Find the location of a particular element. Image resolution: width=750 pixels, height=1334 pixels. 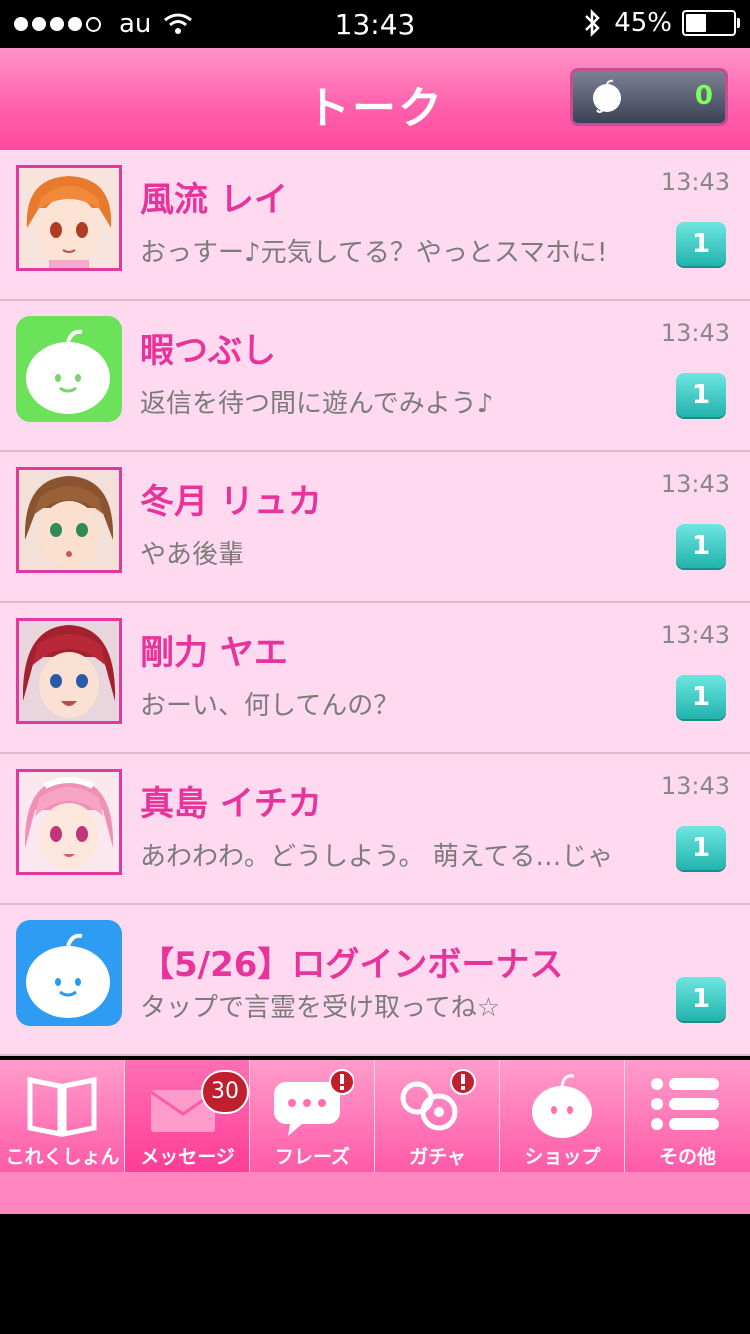

message-preview: 返信を待つ間に遊んでみよう♪ is located at coordinates (317, 404).